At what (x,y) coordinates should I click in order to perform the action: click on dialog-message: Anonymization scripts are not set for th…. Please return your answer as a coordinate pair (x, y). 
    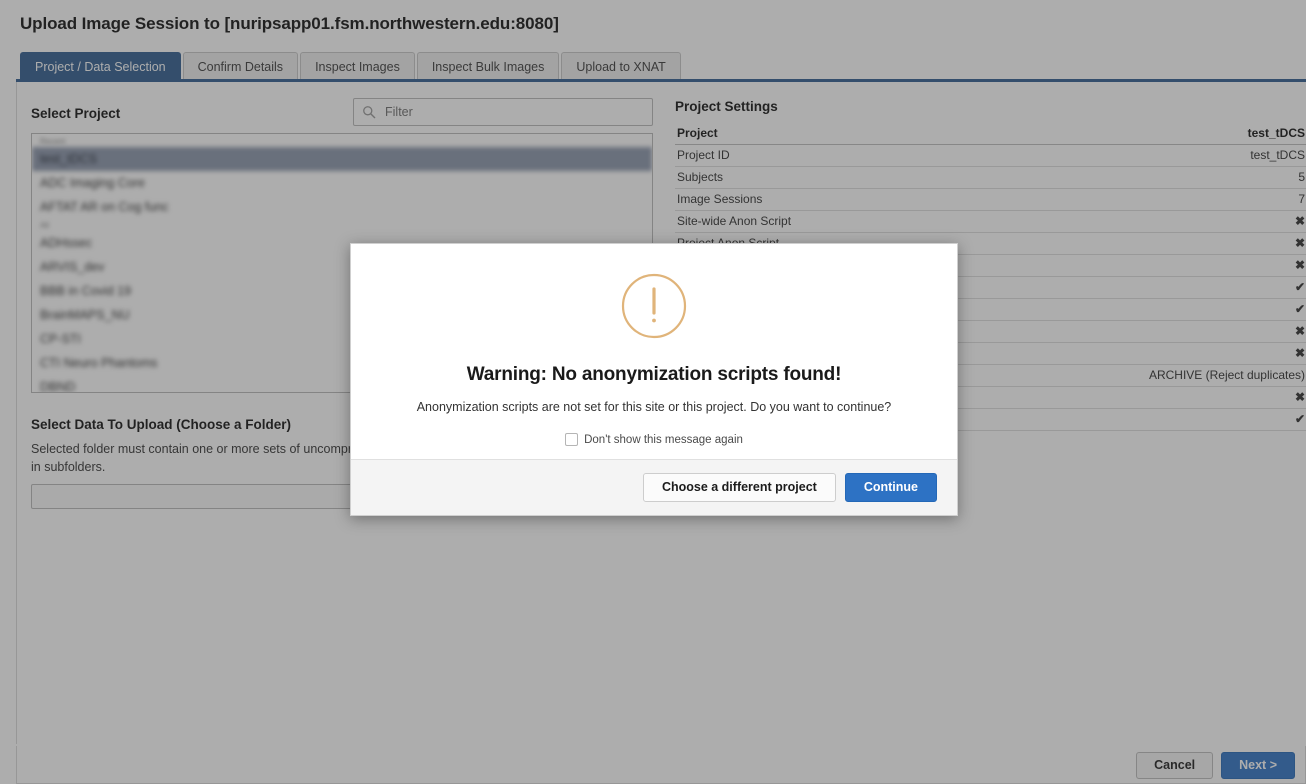
    Looking at the image, I should click on (654, 407).